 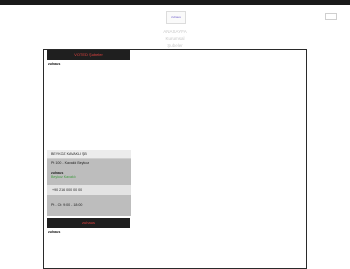 What do you see at coordinates (54, 64) in the screenshot?
I see `top-panel-label: zuhaus` at bounding box center [54, 64].